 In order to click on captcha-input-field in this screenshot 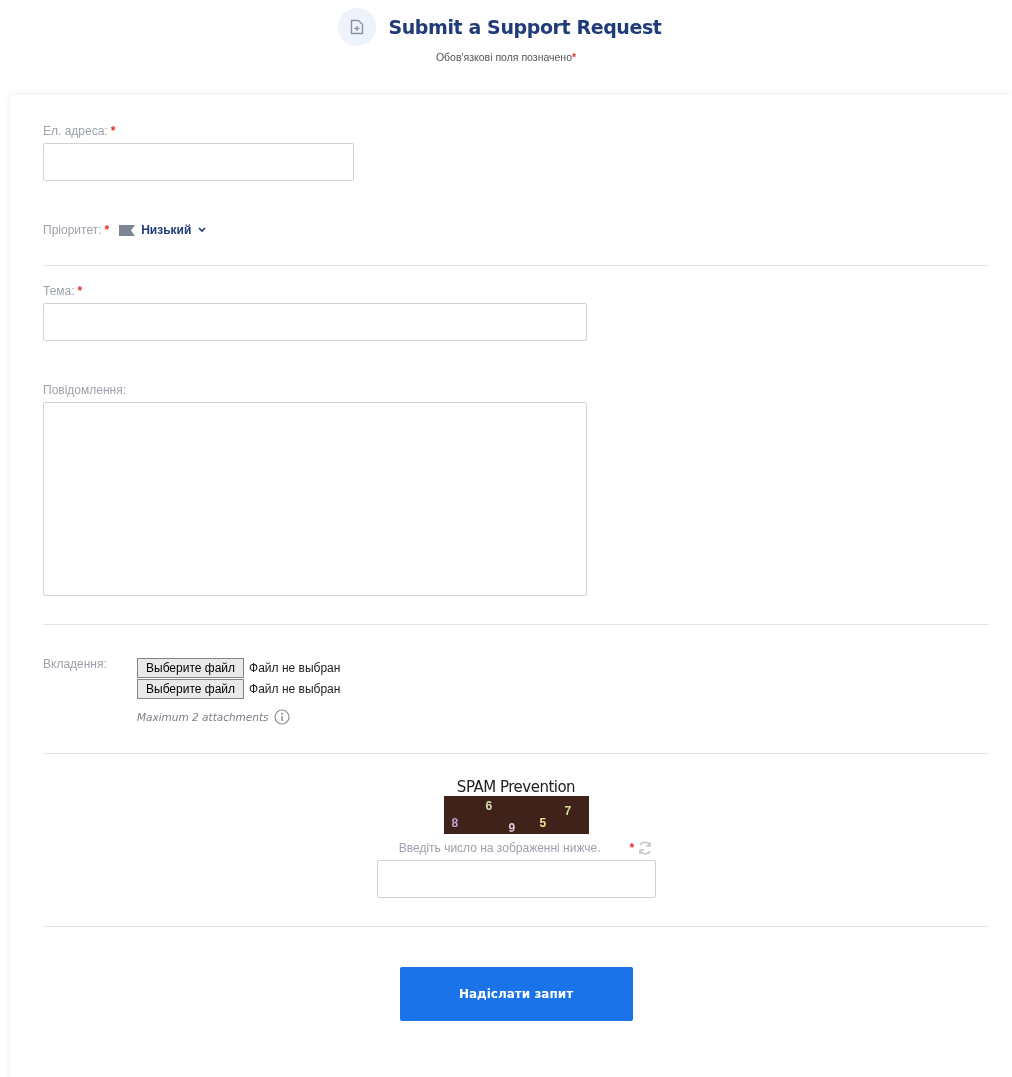, I will do `click(516, 879)`.